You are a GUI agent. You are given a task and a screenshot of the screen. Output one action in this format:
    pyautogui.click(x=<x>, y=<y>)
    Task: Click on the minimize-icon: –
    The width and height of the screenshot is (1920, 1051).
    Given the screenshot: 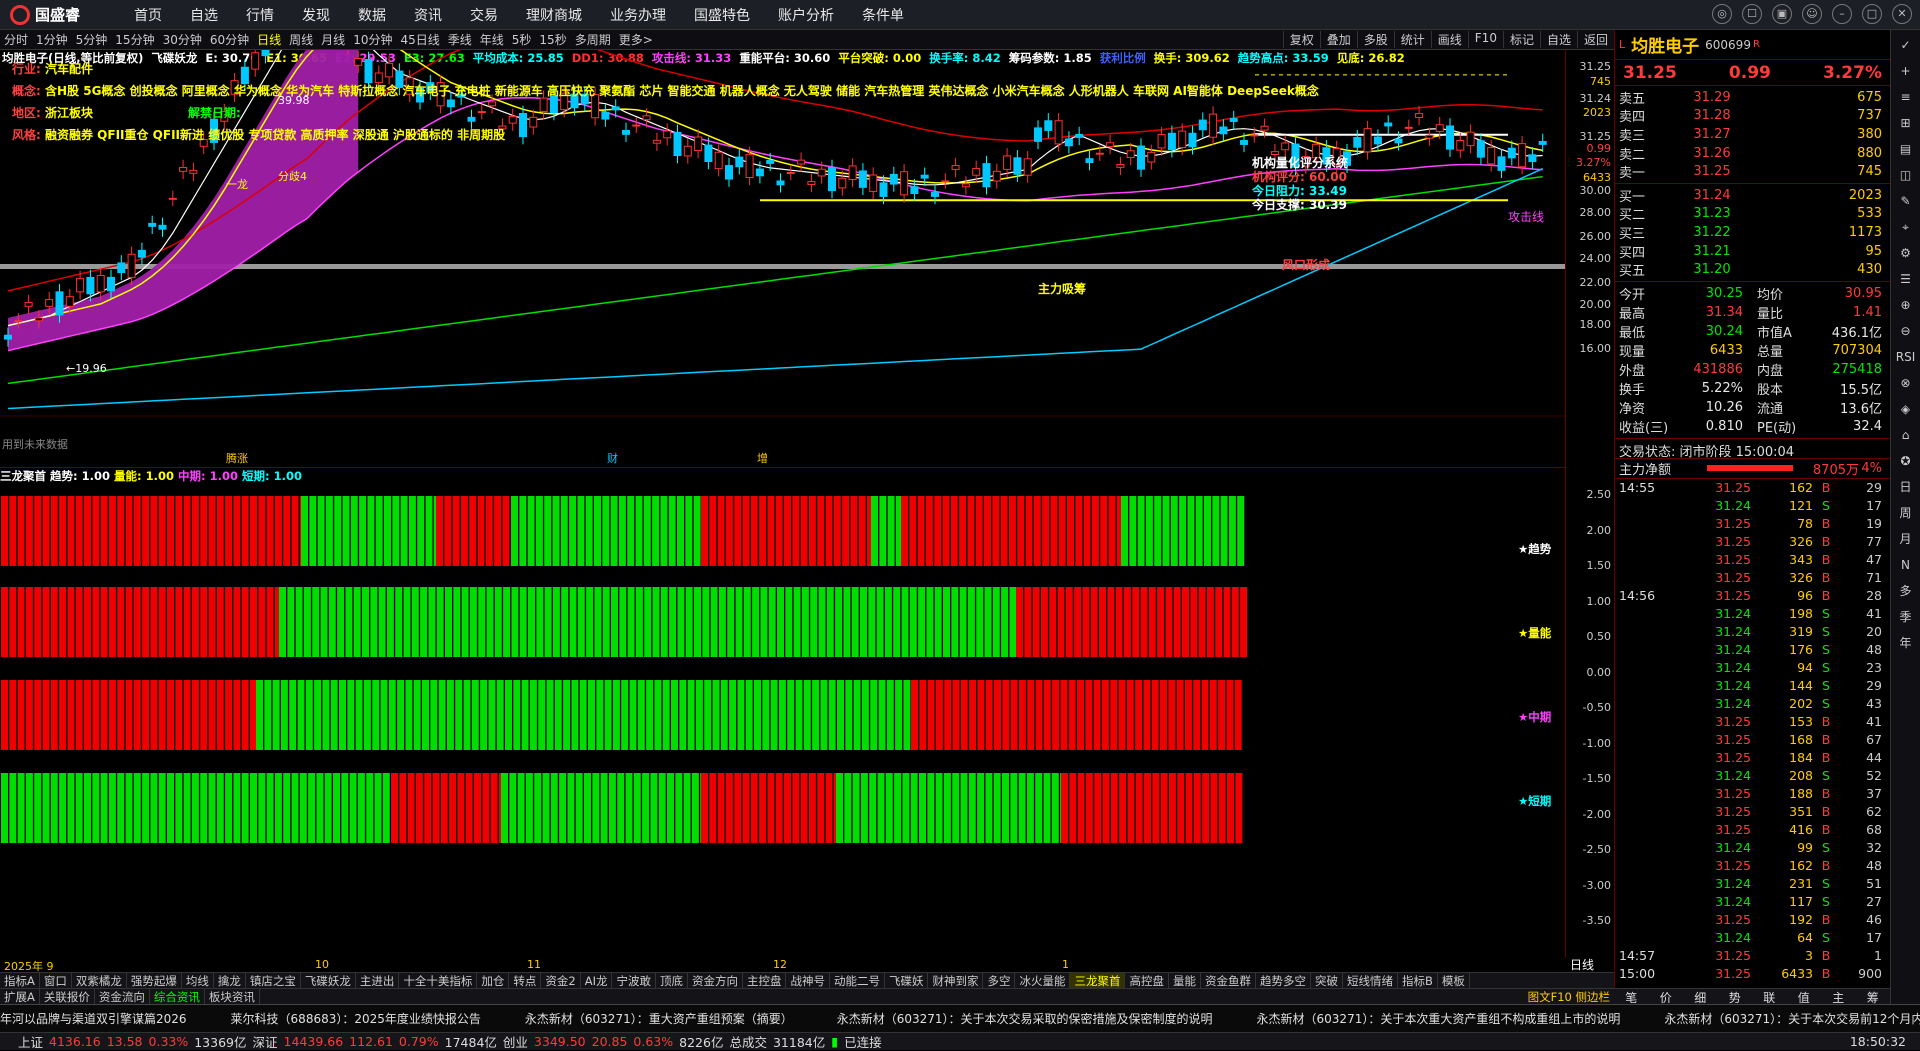 What is the action you would take?
    pyautogui.click(x=1842, y=14)
    